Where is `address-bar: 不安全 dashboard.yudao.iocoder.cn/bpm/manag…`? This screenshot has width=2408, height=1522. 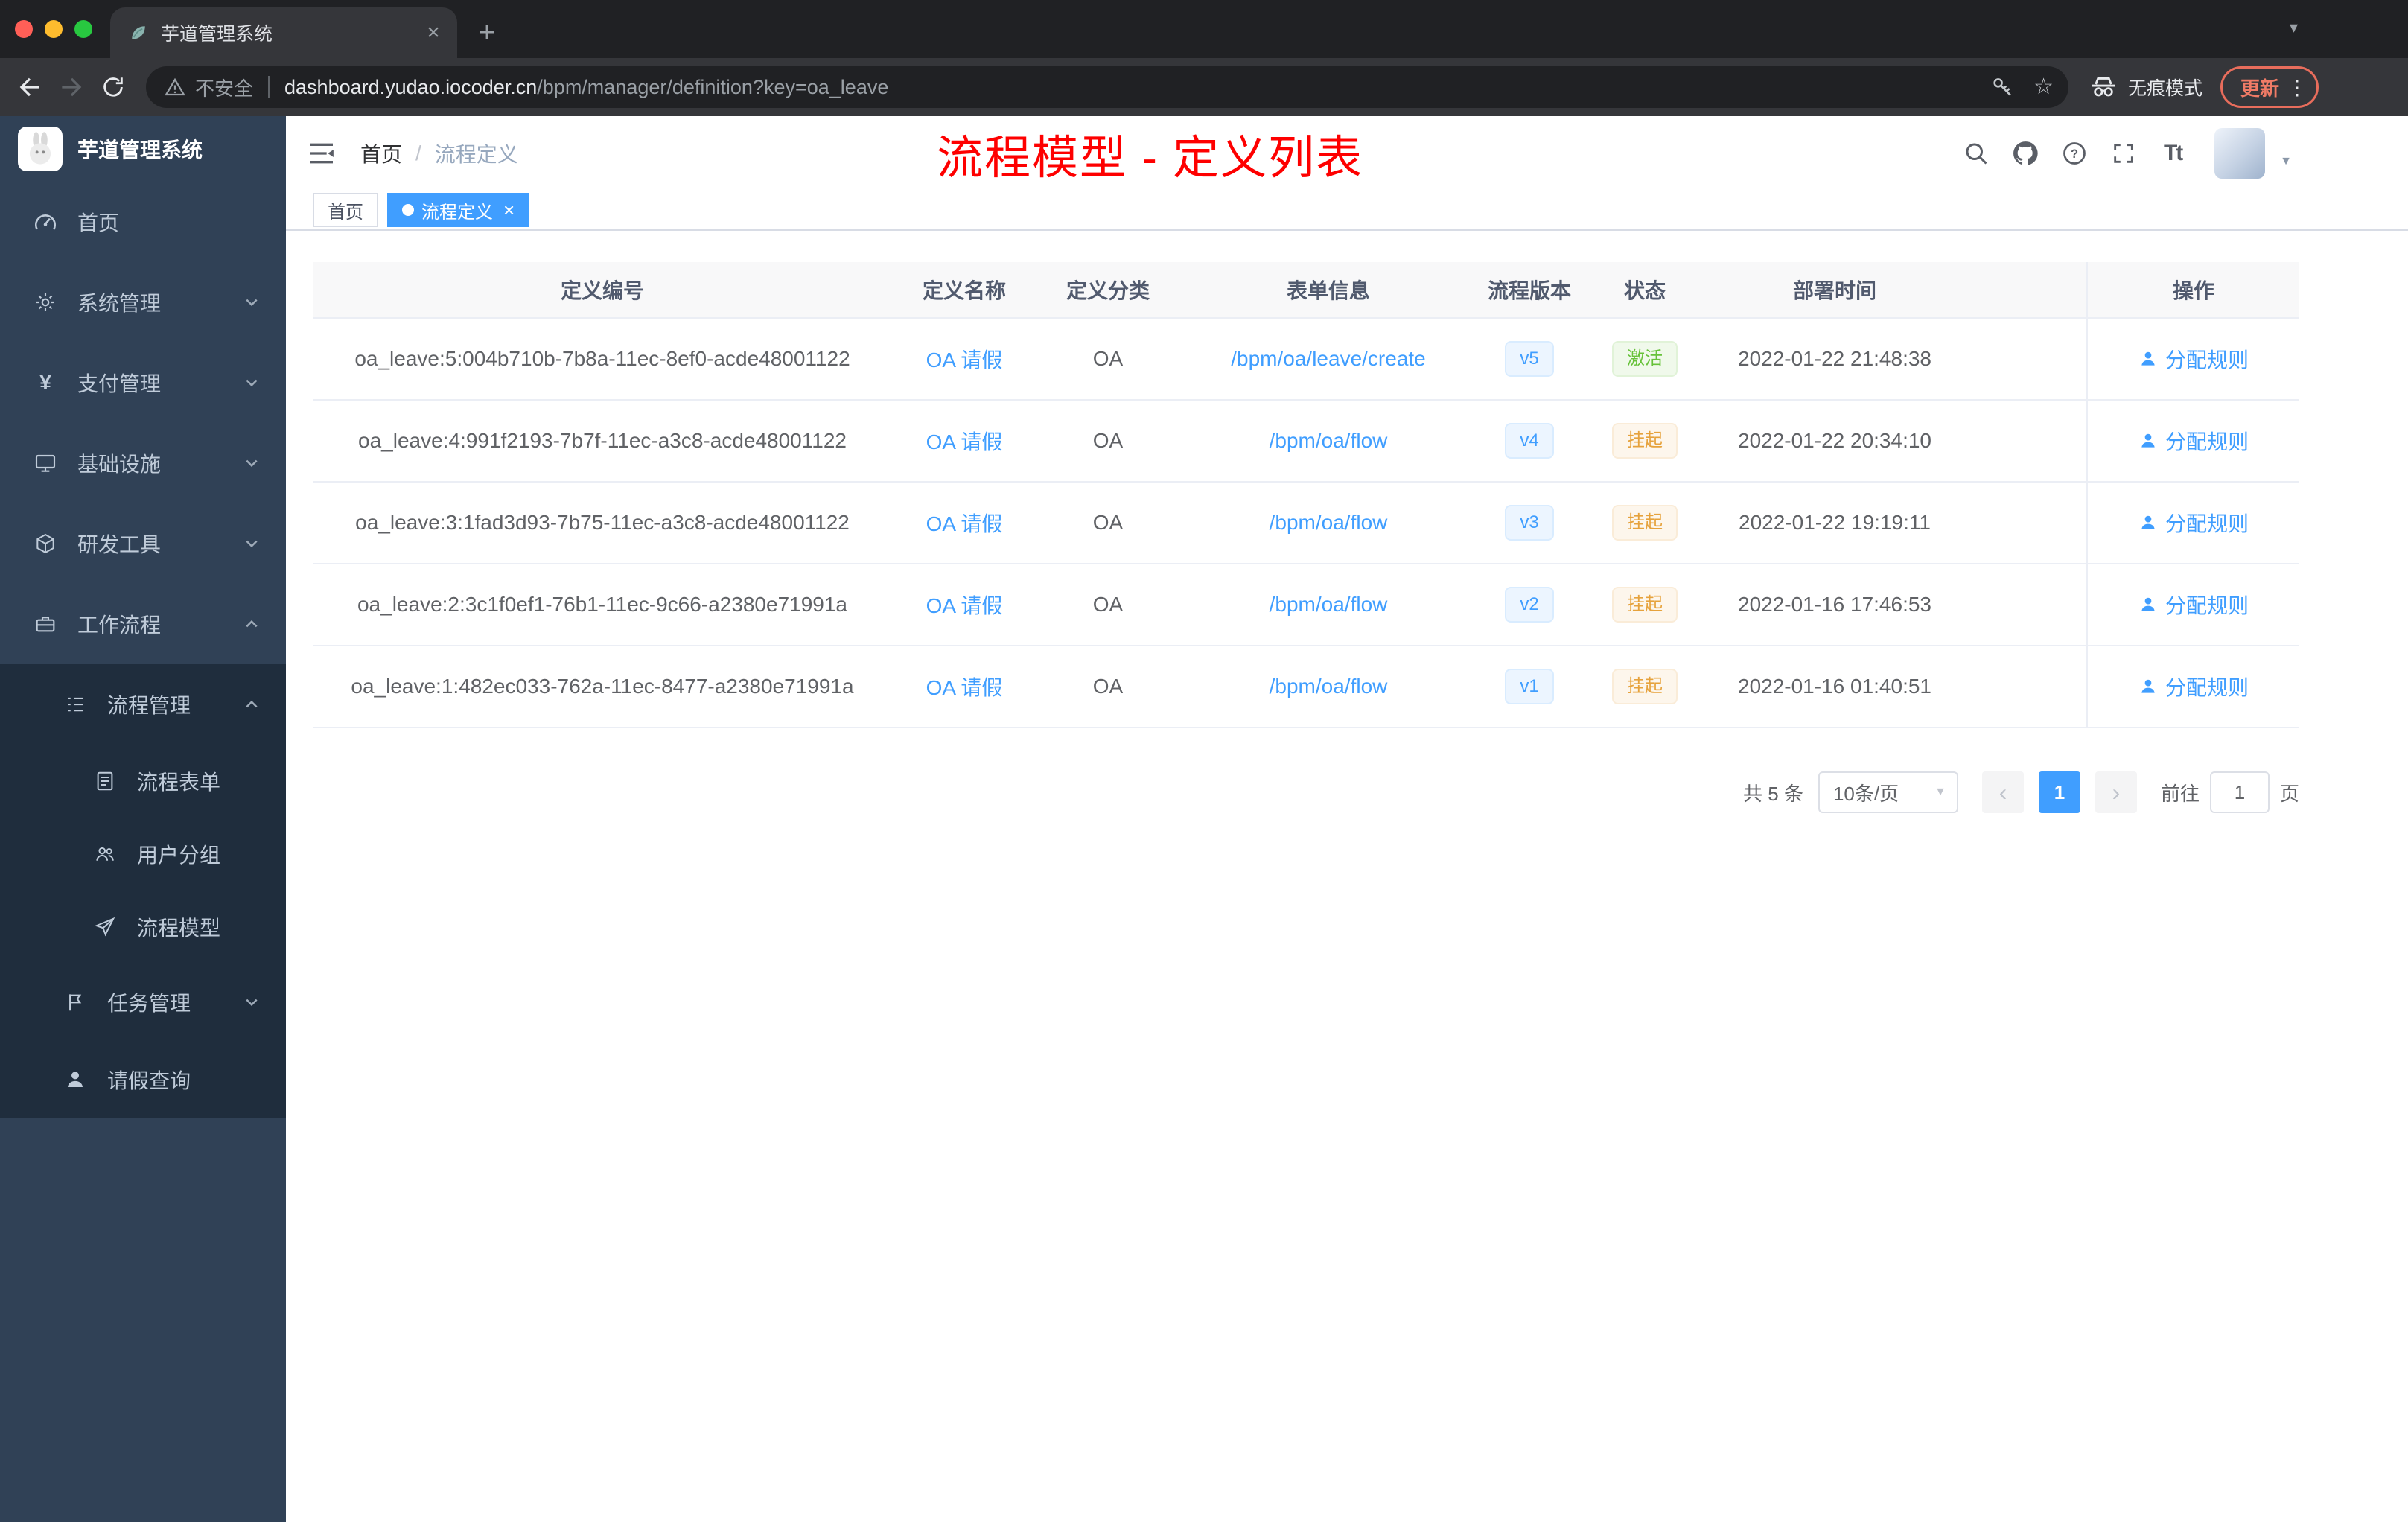
address-bar: 不安全 dashboard.yudao.iocoder.cn/bpm/manag… is located at coordinates (1107, 87).